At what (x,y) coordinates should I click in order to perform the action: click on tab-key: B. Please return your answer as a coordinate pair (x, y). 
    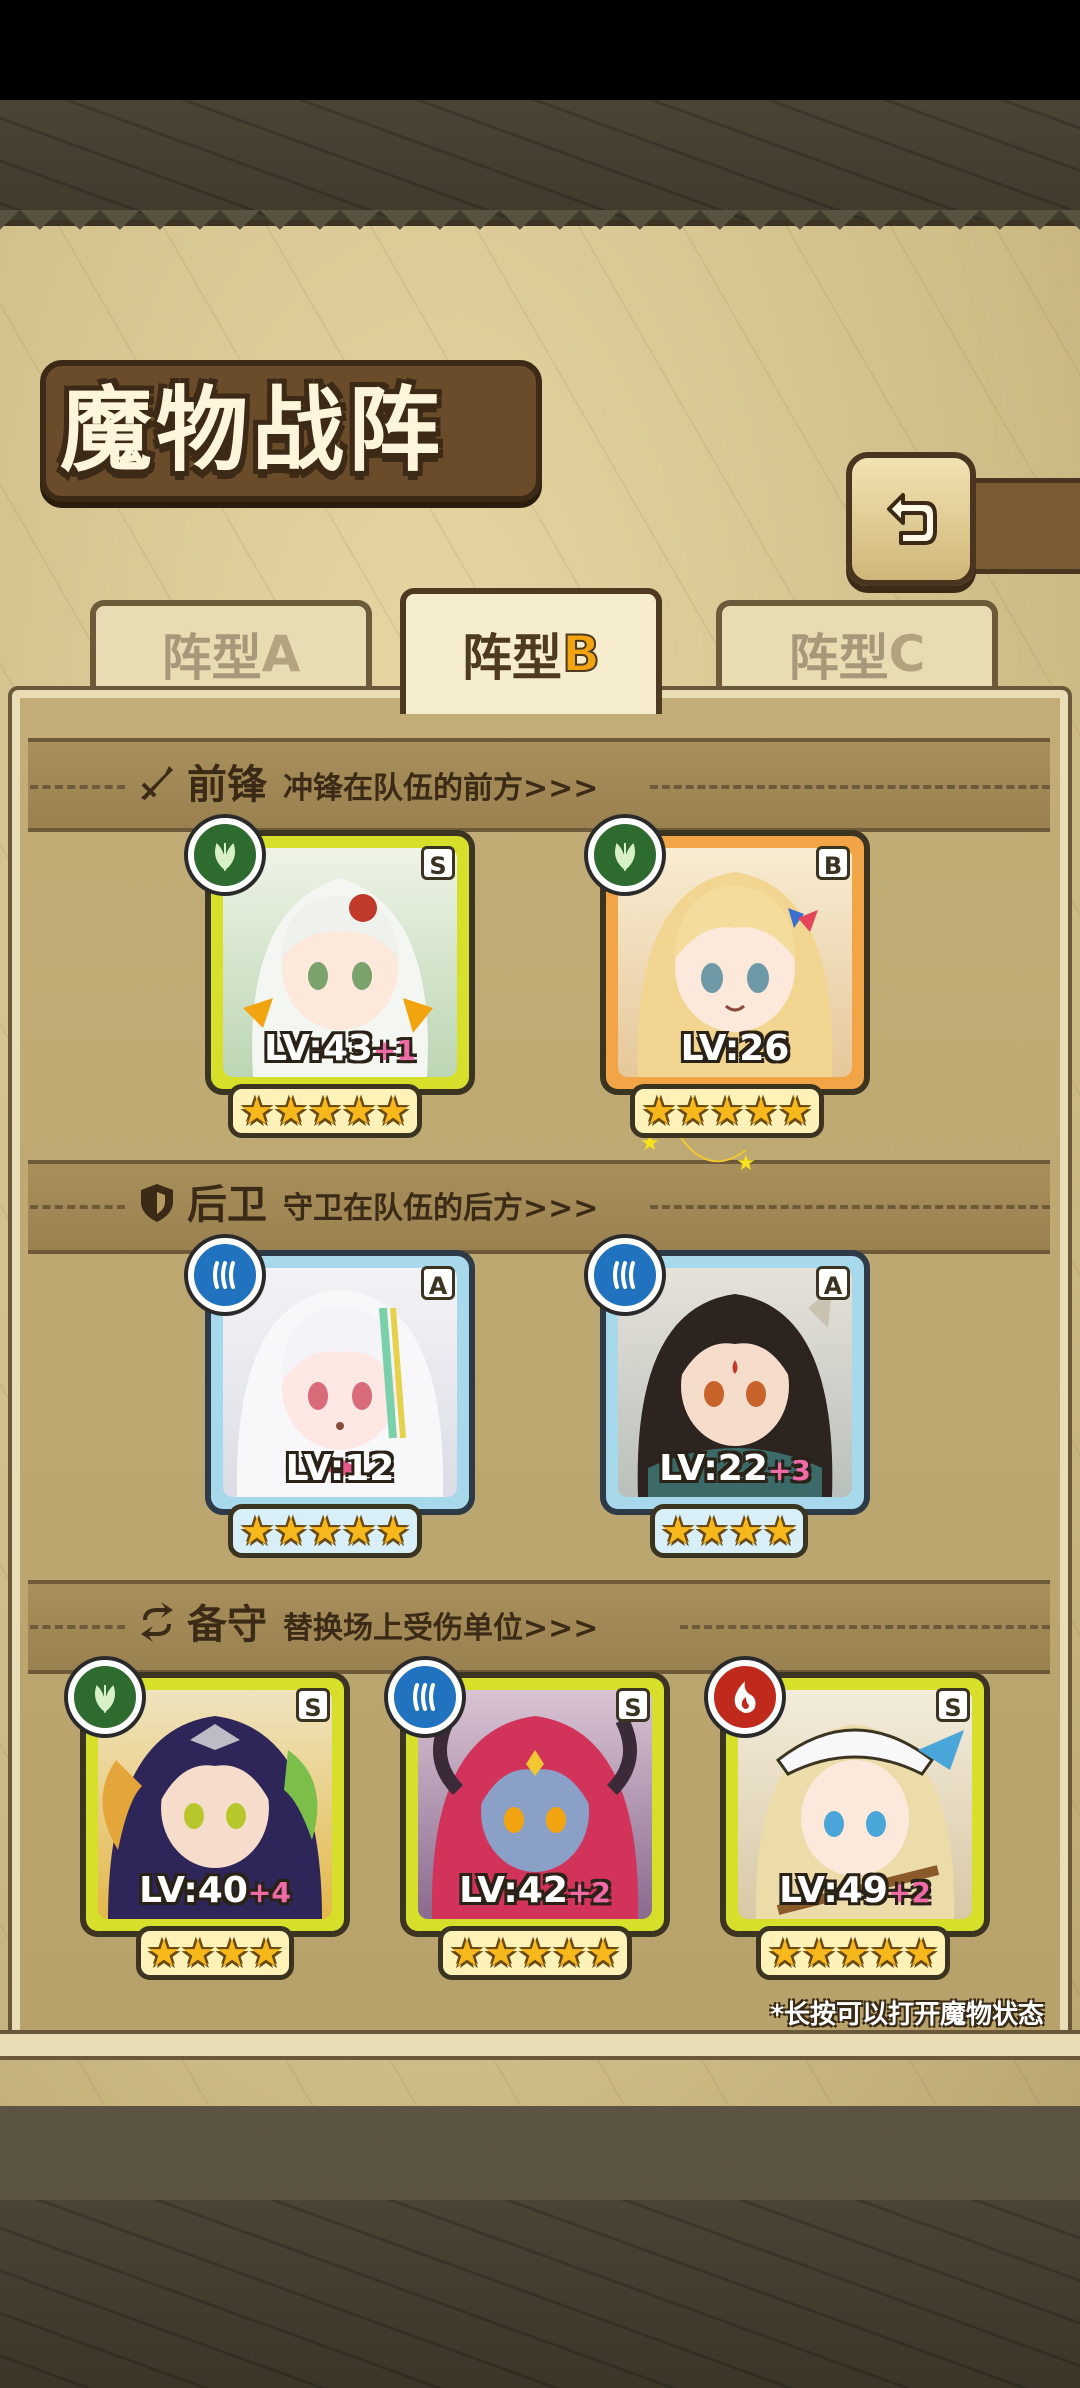
    Looking at the image, I should click on (581, 654).